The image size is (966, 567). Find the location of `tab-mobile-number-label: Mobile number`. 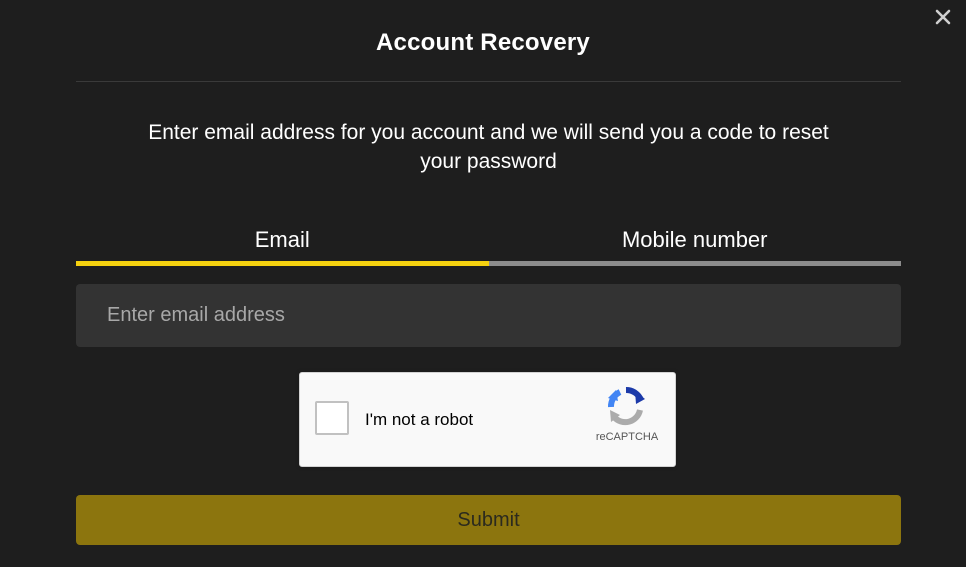

tab-mobile-number-label: Mobile number is located at coordinates (694, 239).